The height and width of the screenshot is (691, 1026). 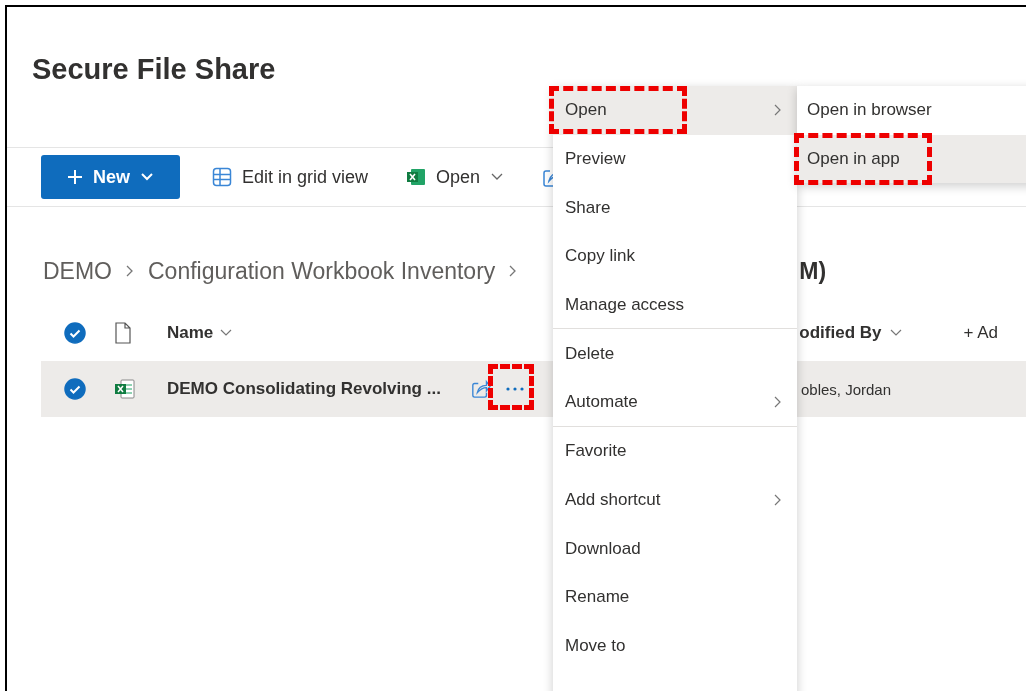 What do you see at coordinates (675, 208) in the screenshot?
I see `menu-item: Share` at bounding box center [675, 208].